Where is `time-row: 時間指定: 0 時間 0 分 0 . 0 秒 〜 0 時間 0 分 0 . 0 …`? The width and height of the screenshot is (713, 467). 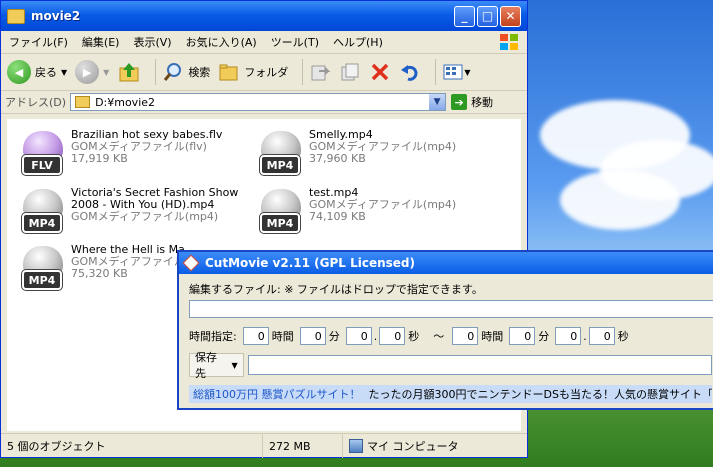
time-row: 時間指定: 0 時間 0 分 0 . 0 秒 〜 0 時間 0 分 0 . 0 … is located at coordinates (450, 336).